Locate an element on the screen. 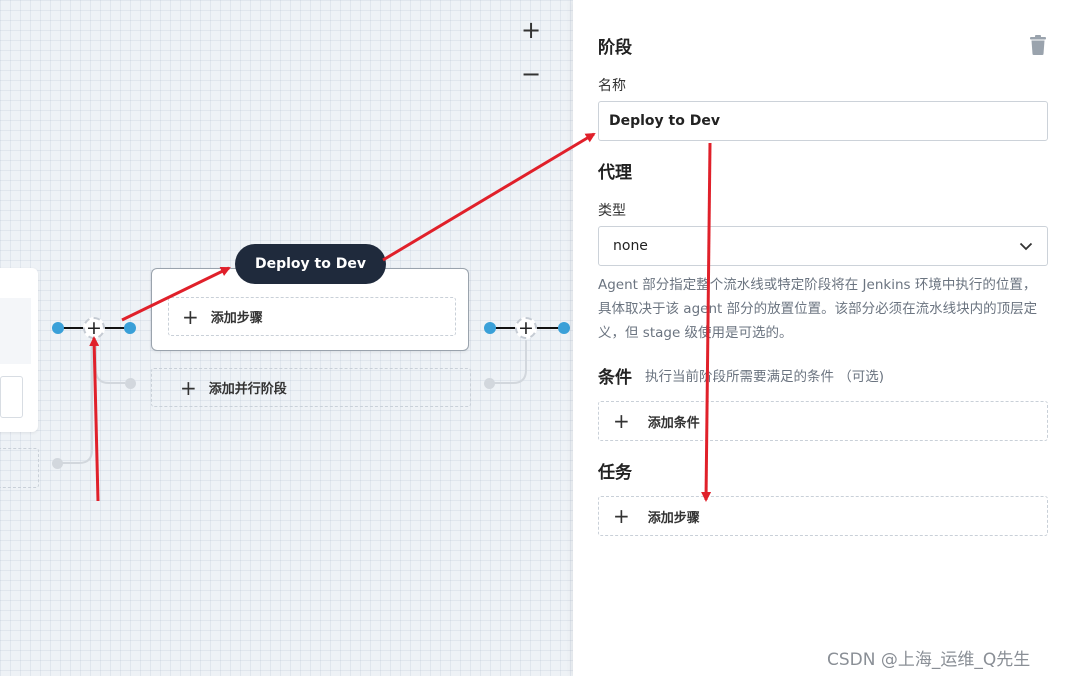  name-label: 名称 is located at coordinates (612, 86).